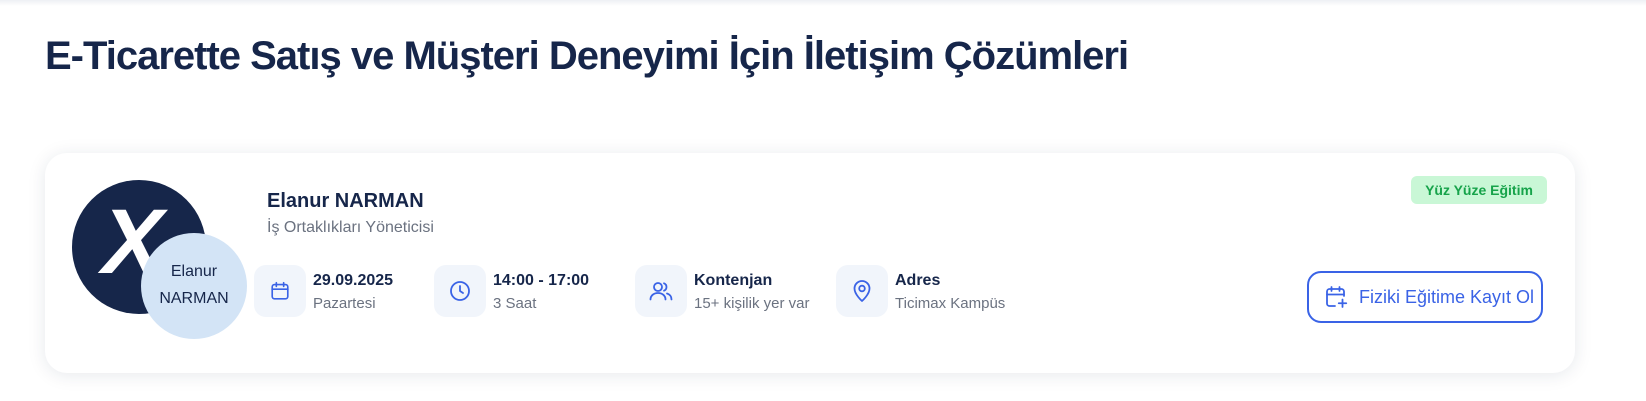 Image resolution: width=1646 pixels, height=401 pixels. I want to click on calendar-plus-icon, so click(1336, 297).